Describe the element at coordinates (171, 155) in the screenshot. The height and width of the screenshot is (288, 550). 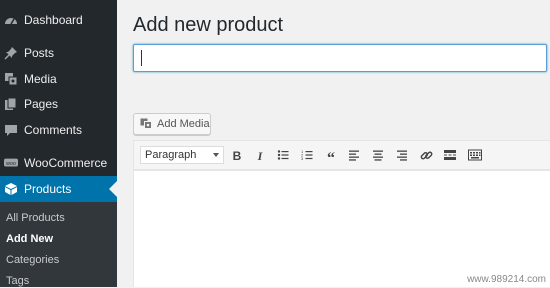
I see `format-select-value: Paragraph` at that location.